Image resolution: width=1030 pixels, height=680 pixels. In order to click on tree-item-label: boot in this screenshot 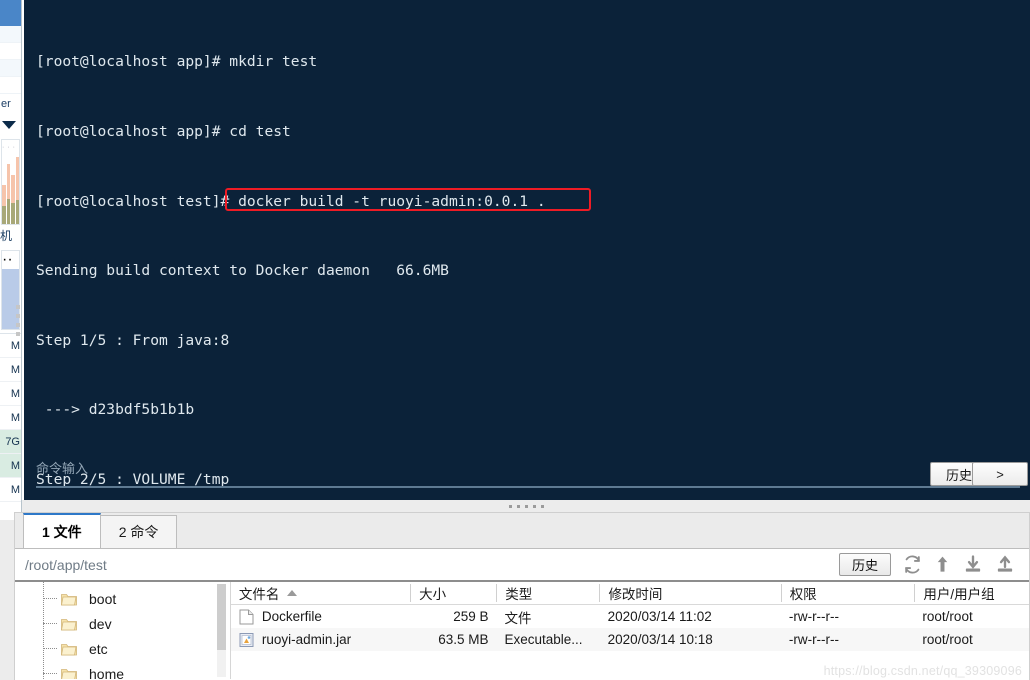, I will do `click(103, 598)`.